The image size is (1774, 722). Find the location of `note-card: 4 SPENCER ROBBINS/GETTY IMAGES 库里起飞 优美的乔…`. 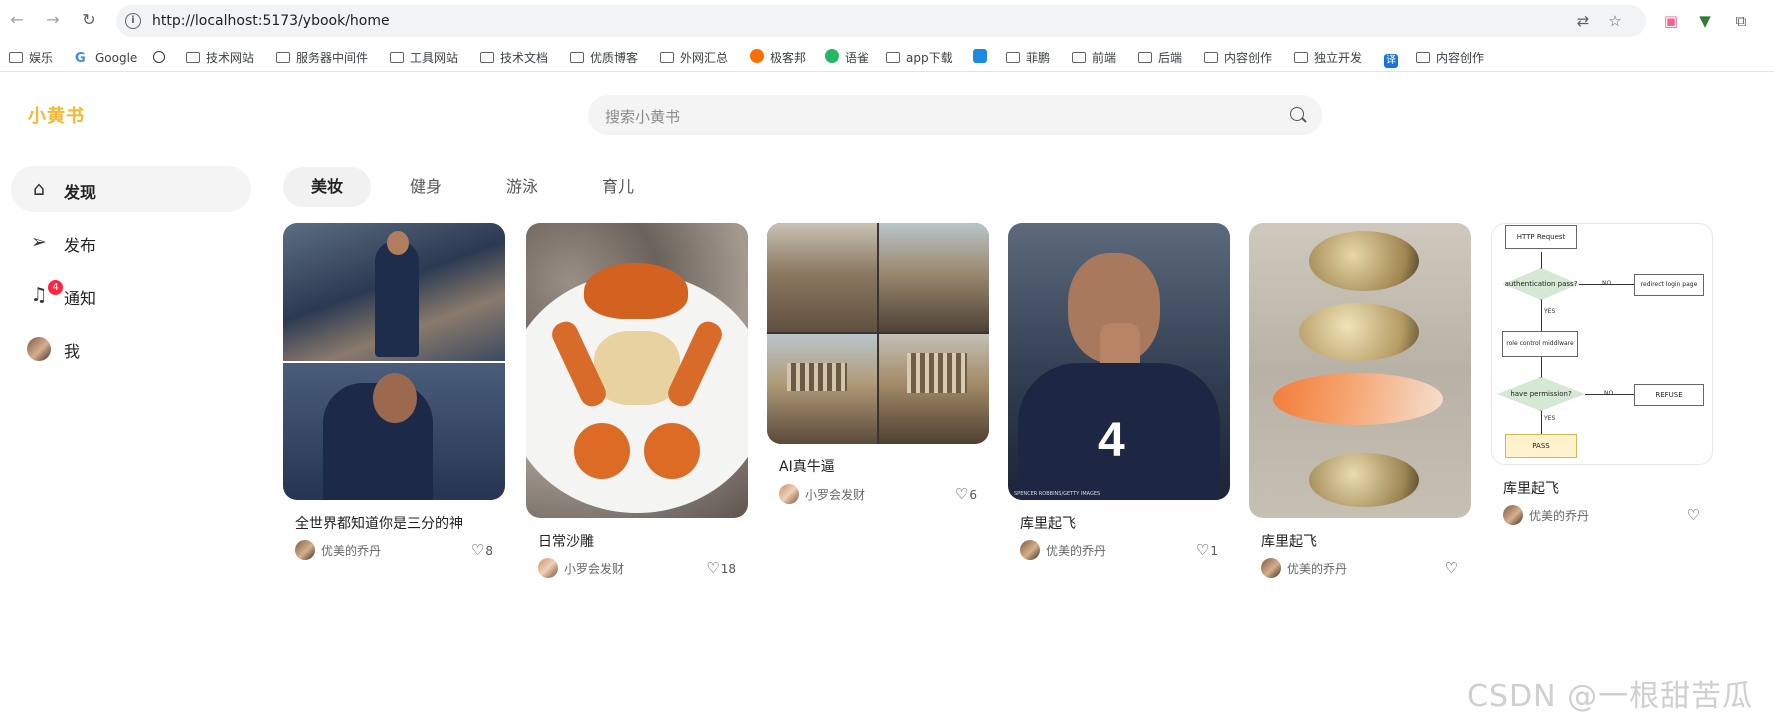

note-card: 4 SPENCER ROBBINS/GETTY IMAGES 库里起飞 优美的乔… is located at coordinates (1119, 391).